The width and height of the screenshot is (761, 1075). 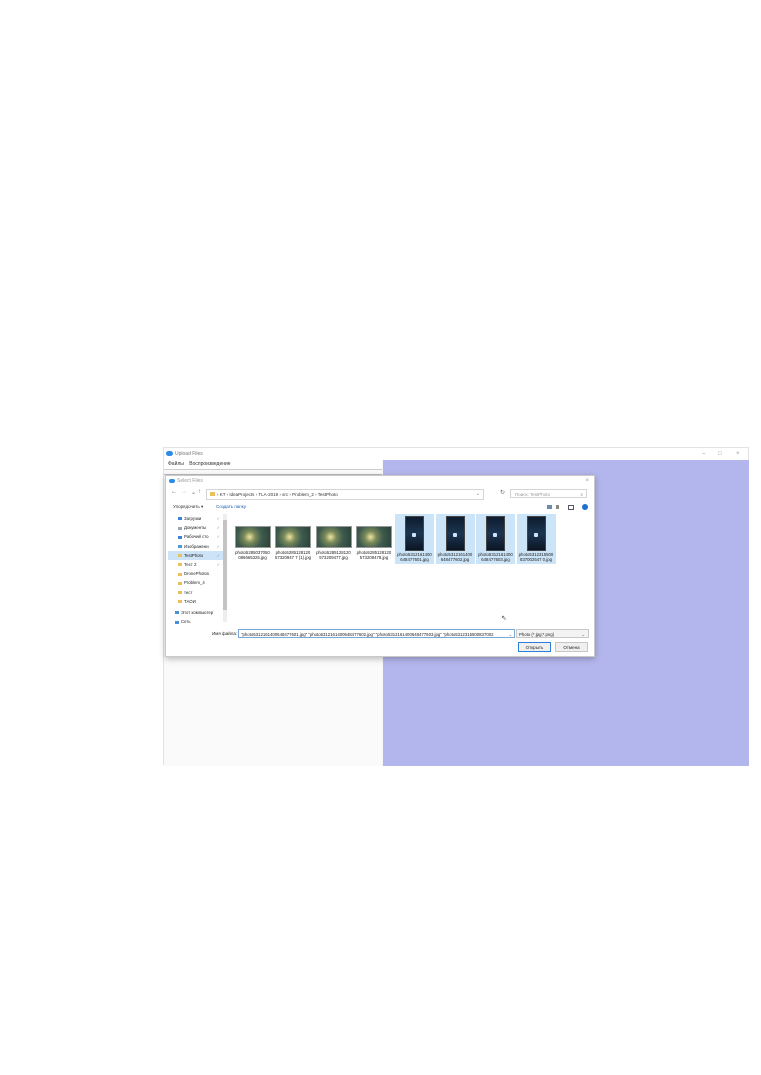 I want to click on search-input: Поиск: TestPhoto ⌕, so click(x=548, y=493).